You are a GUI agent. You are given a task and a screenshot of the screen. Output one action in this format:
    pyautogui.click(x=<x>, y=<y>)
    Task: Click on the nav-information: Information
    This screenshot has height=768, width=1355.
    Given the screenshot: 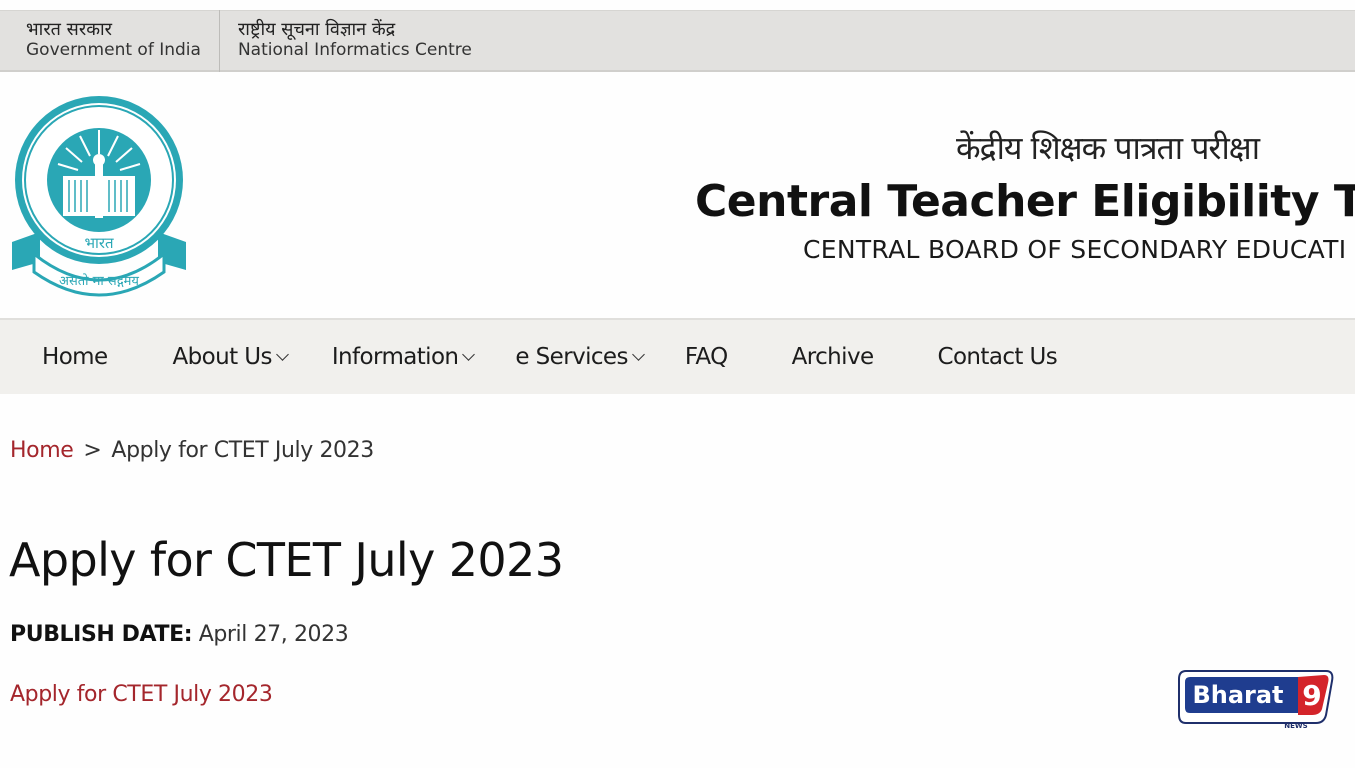 What is the action you would take?
    pyautogui.click(x=403, y=357)
    